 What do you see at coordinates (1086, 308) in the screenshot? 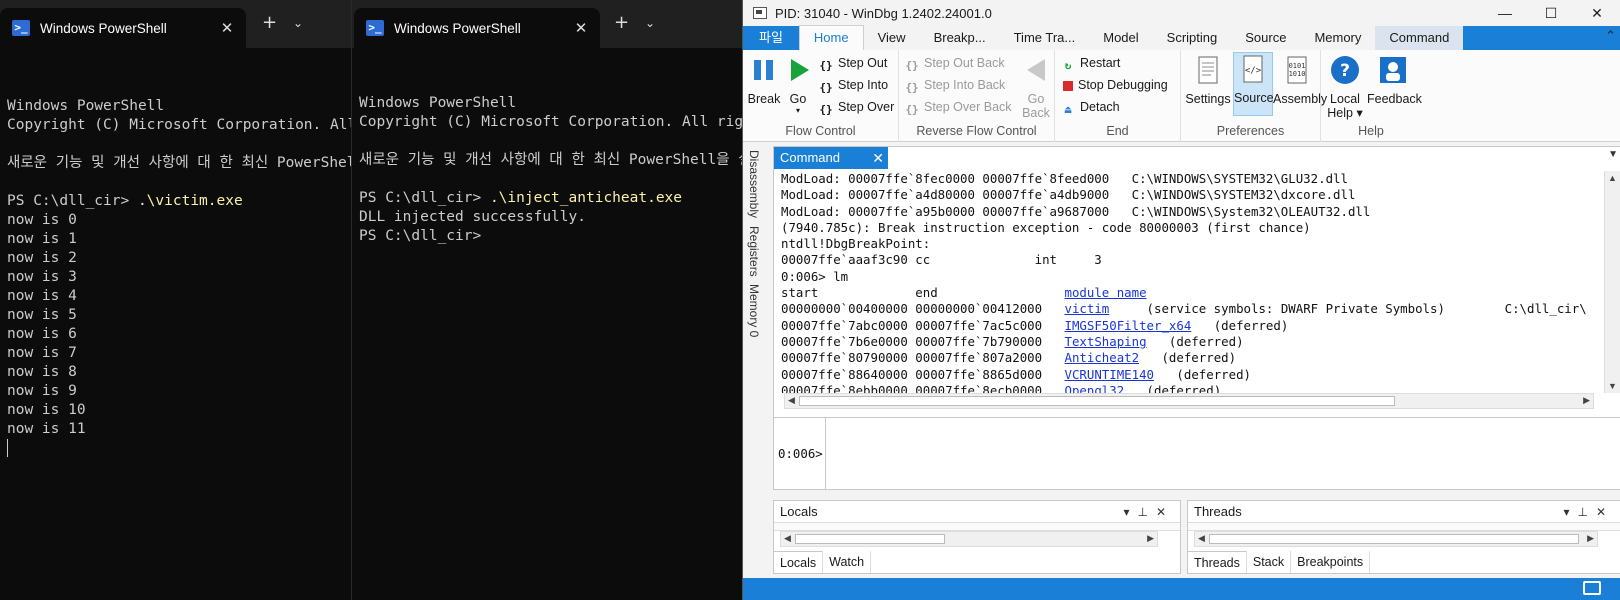
I see `module-link: victim` at bounding box center [1086, 308].